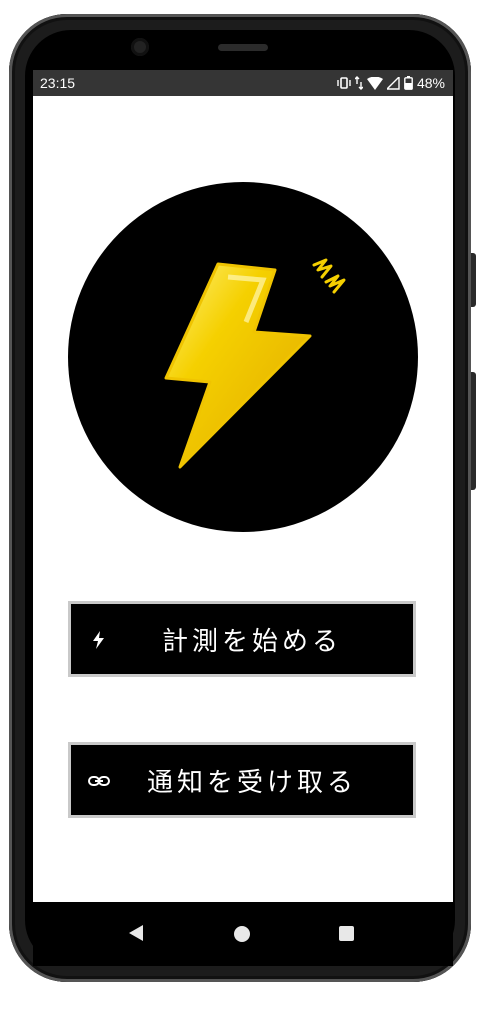 Image resolution: width=485 pixels, height=1026 pixels. What do you see at coordinates (346, 933) in the screenshot?
I see `recents-icon` at bounding box center [346, 933].